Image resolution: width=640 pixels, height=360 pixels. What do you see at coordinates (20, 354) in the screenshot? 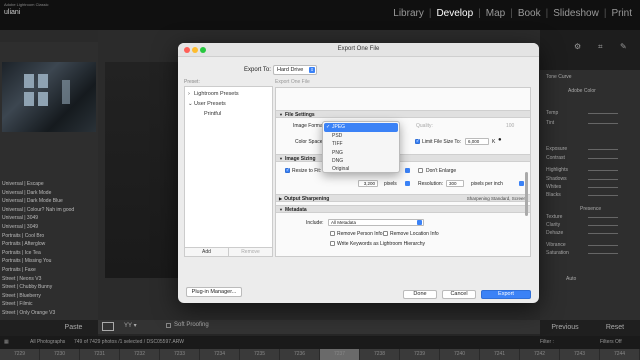
I see `filmstrip-thumb: 7229` at bounding box center [20, 354].